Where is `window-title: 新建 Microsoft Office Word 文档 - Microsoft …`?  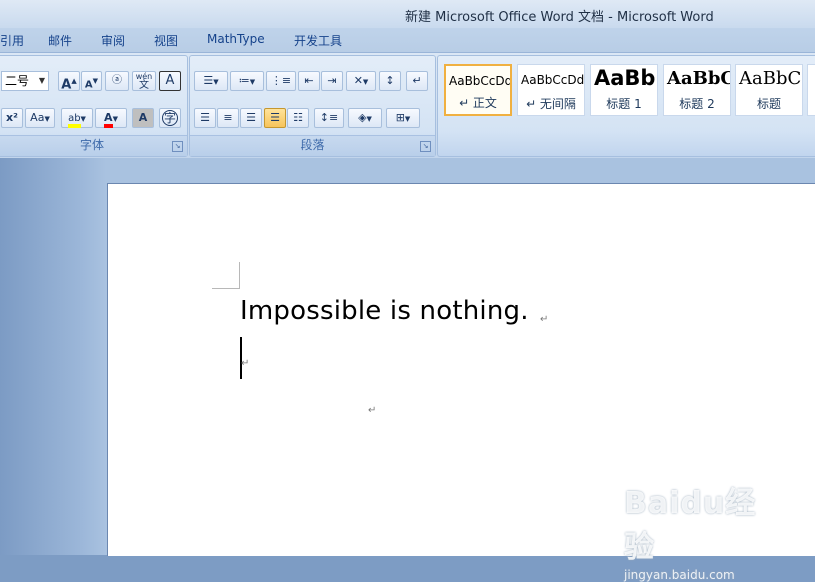 window-title: 新建 Microsoft Office Word 文档 - Microsoft … is located at coordinates (559, 17).